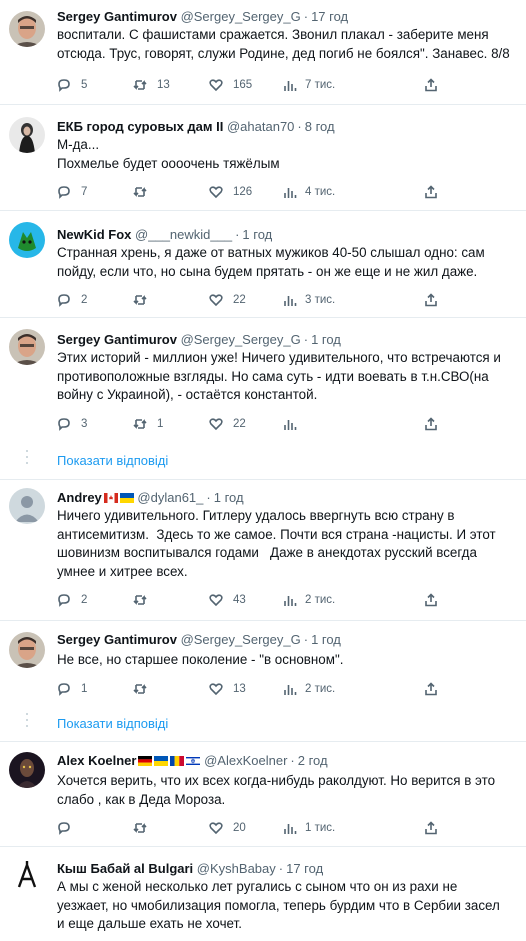 Image resolution: width=526 pixels, height=941 pixels. What do you see at coordinates (227, 600) in the screenshot?
I see `like-button: 43` at bounding box center [227, 600].